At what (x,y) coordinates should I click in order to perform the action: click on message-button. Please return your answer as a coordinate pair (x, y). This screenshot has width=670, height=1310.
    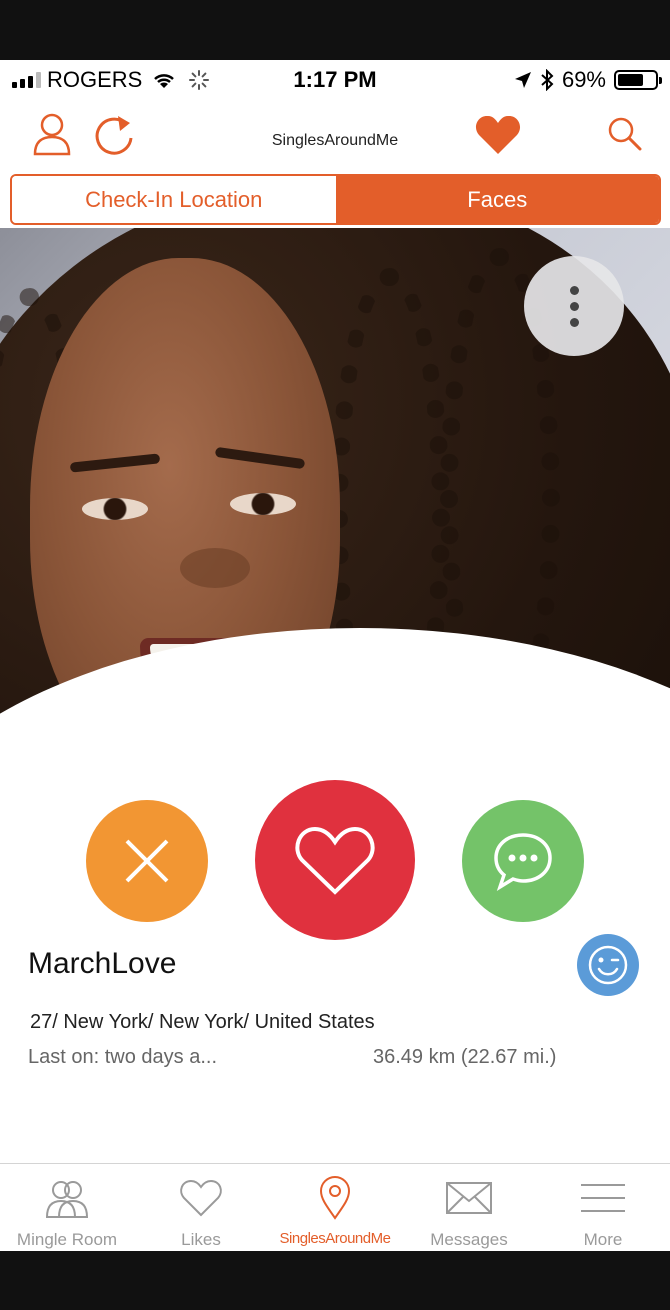
    Looking at the image, I should click on (523, 861).